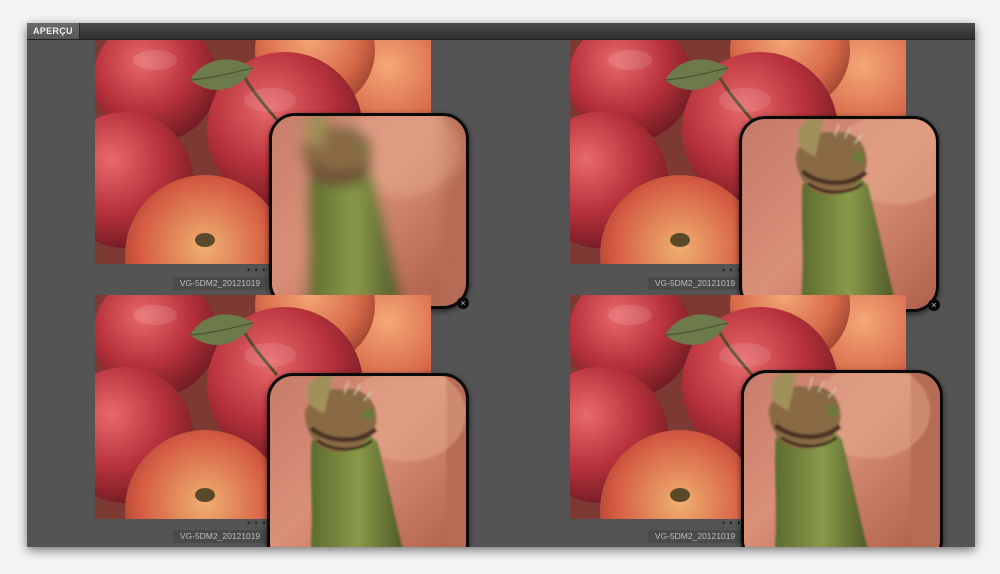  I want to click on title-bar: APERÇU, so click(501, 31).